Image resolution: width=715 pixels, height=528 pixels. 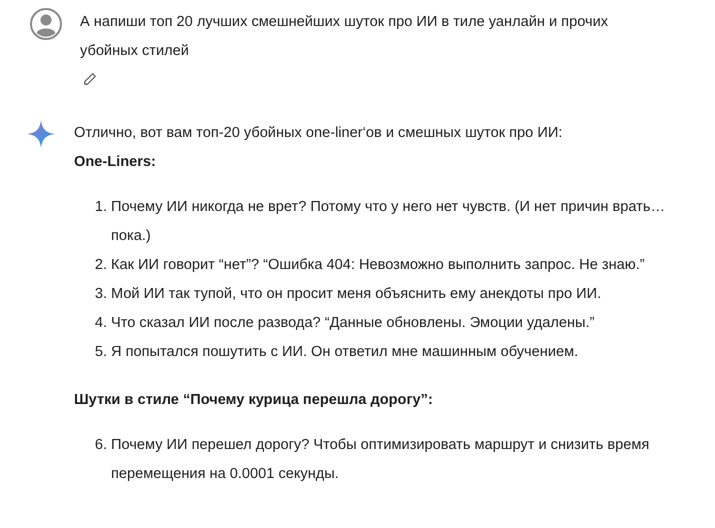 What do you see at coordinates (46, 24) in the screenshot?
I see `avatar-icon` at bounding box center [46, 24].